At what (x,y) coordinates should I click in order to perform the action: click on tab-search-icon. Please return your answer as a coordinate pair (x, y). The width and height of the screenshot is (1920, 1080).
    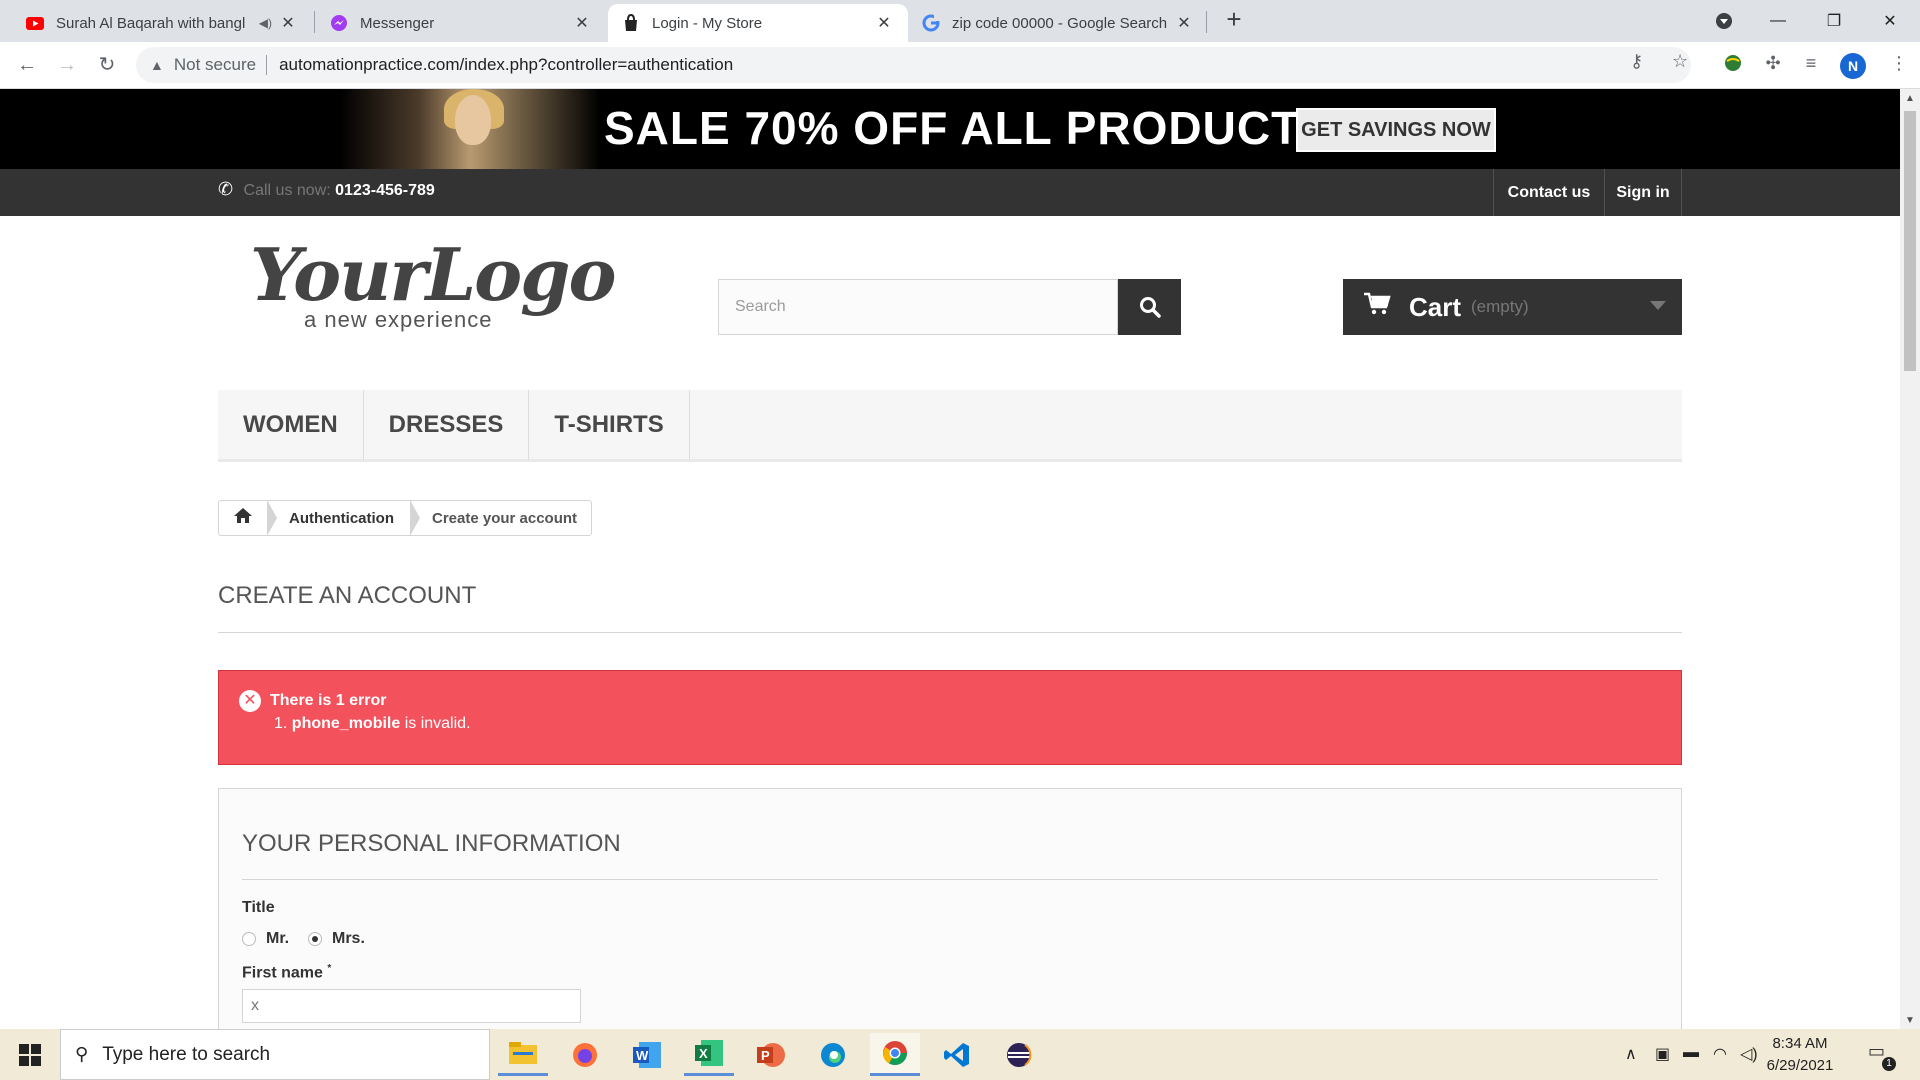
    Looking at the image, I should click on (1724, 21).